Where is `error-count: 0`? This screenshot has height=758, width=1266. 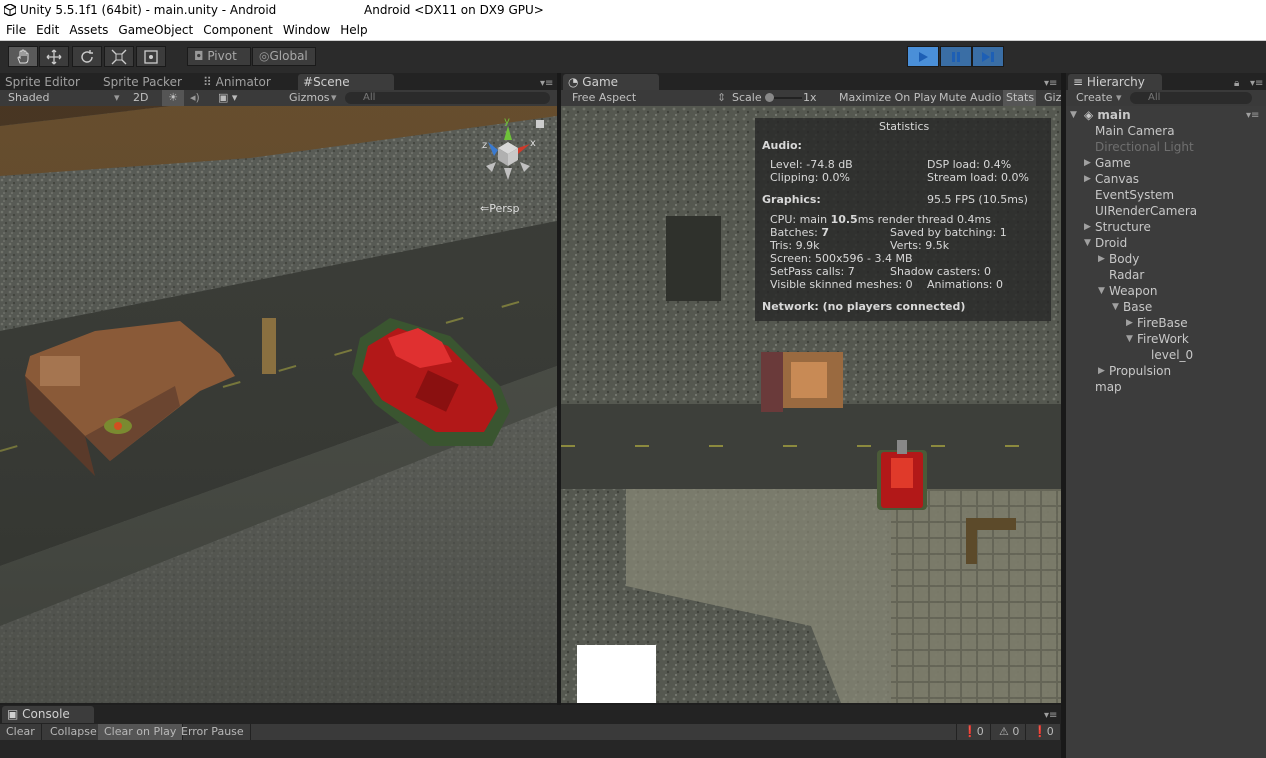 error-count: 0 is located at coordinates (980, 731).